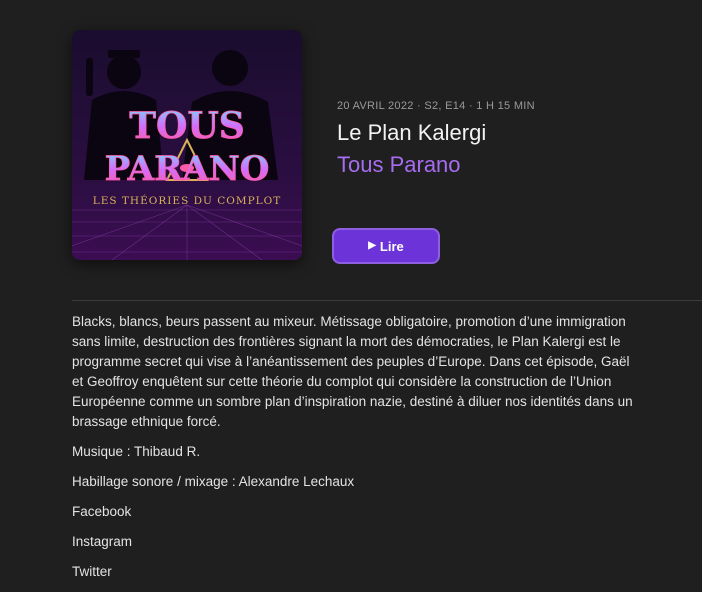 The height and width of the screenshot is (592, 702). I want to click on social-link-instagram: Instagram, so click(357, 542).